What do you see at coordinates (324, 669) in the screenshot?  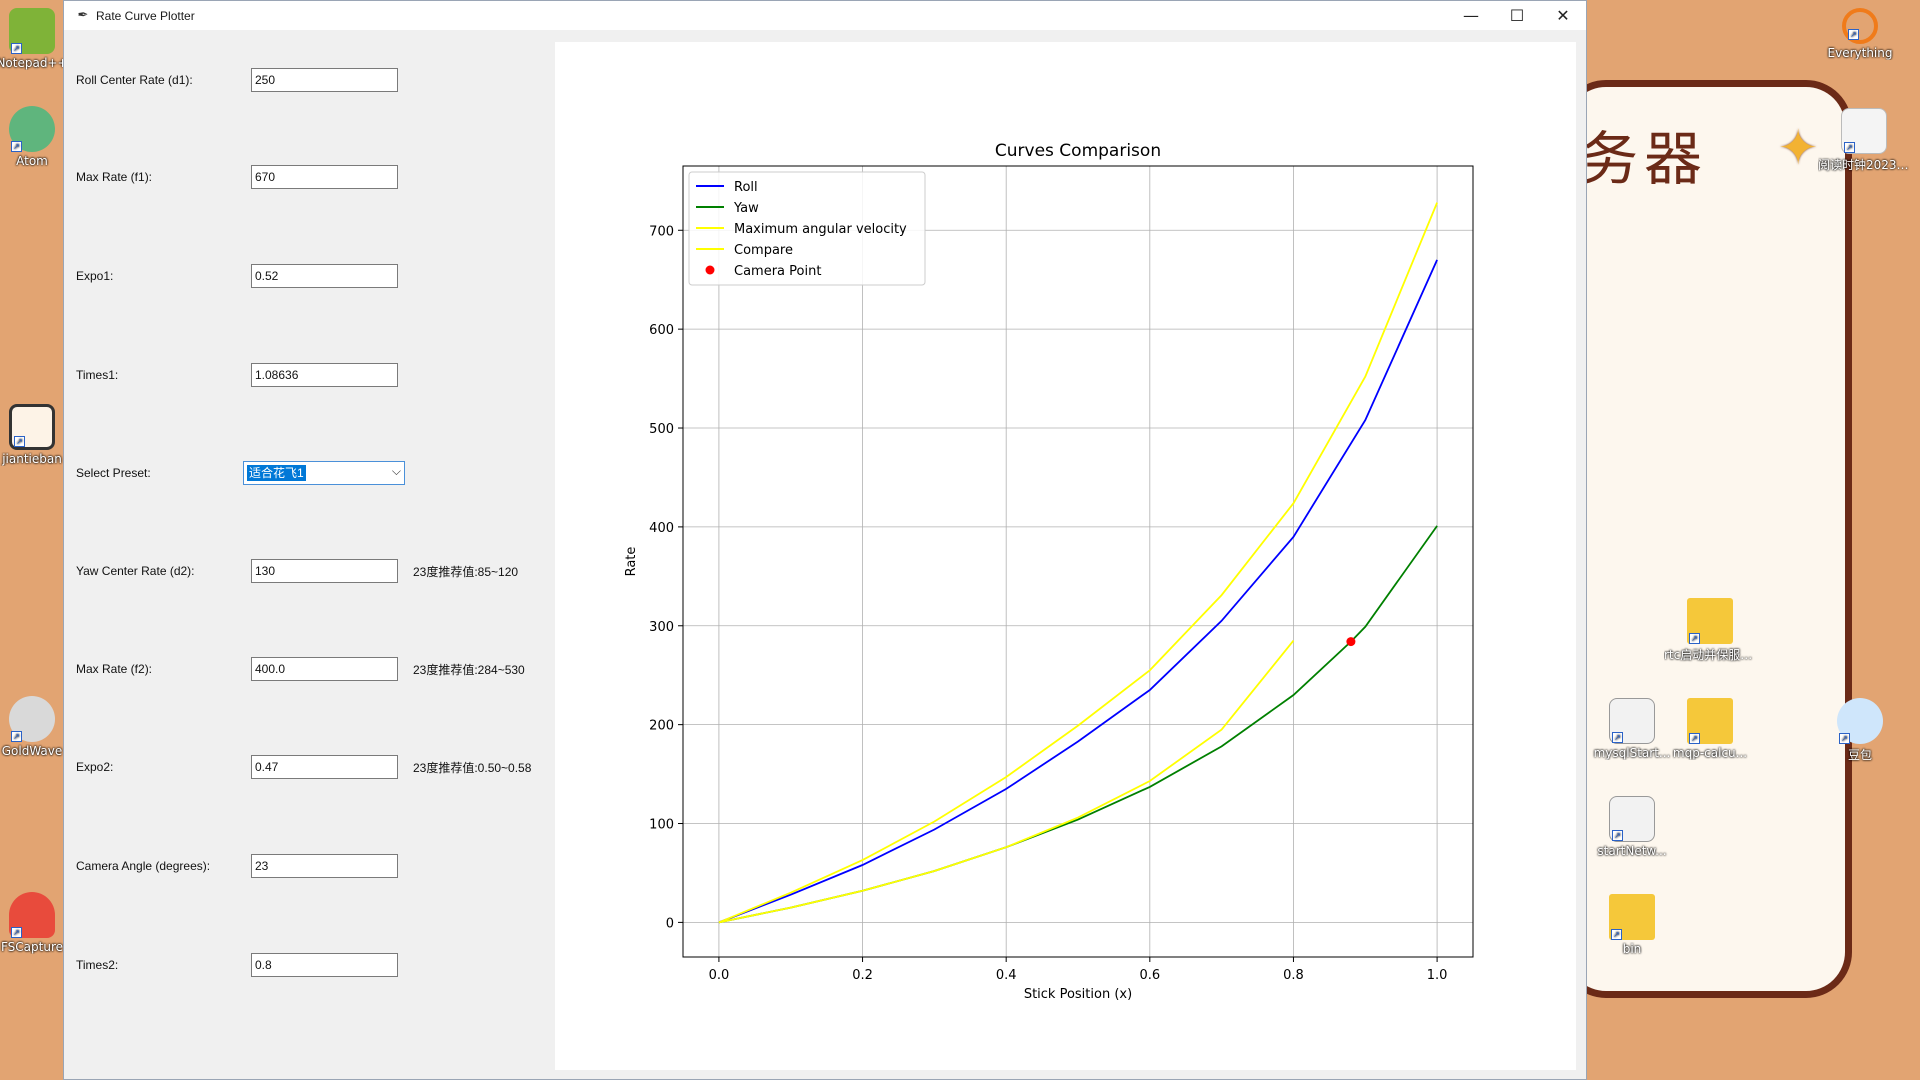 I see `max-rate-f2-input` at bounding box center [324, 669].